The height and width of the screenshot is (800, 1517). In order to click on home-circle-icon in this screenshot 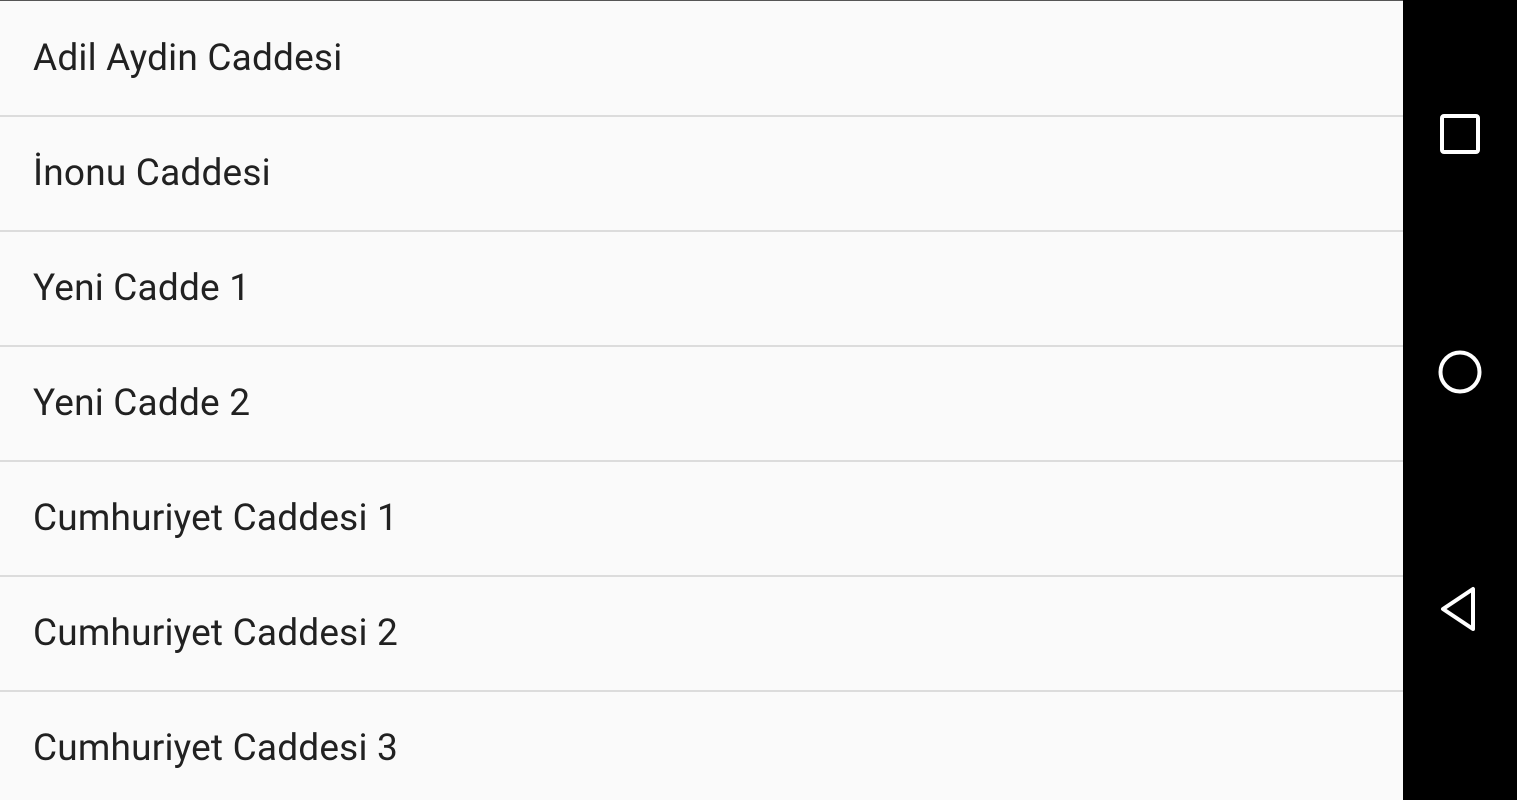, I will do `click(1460, 372)`.